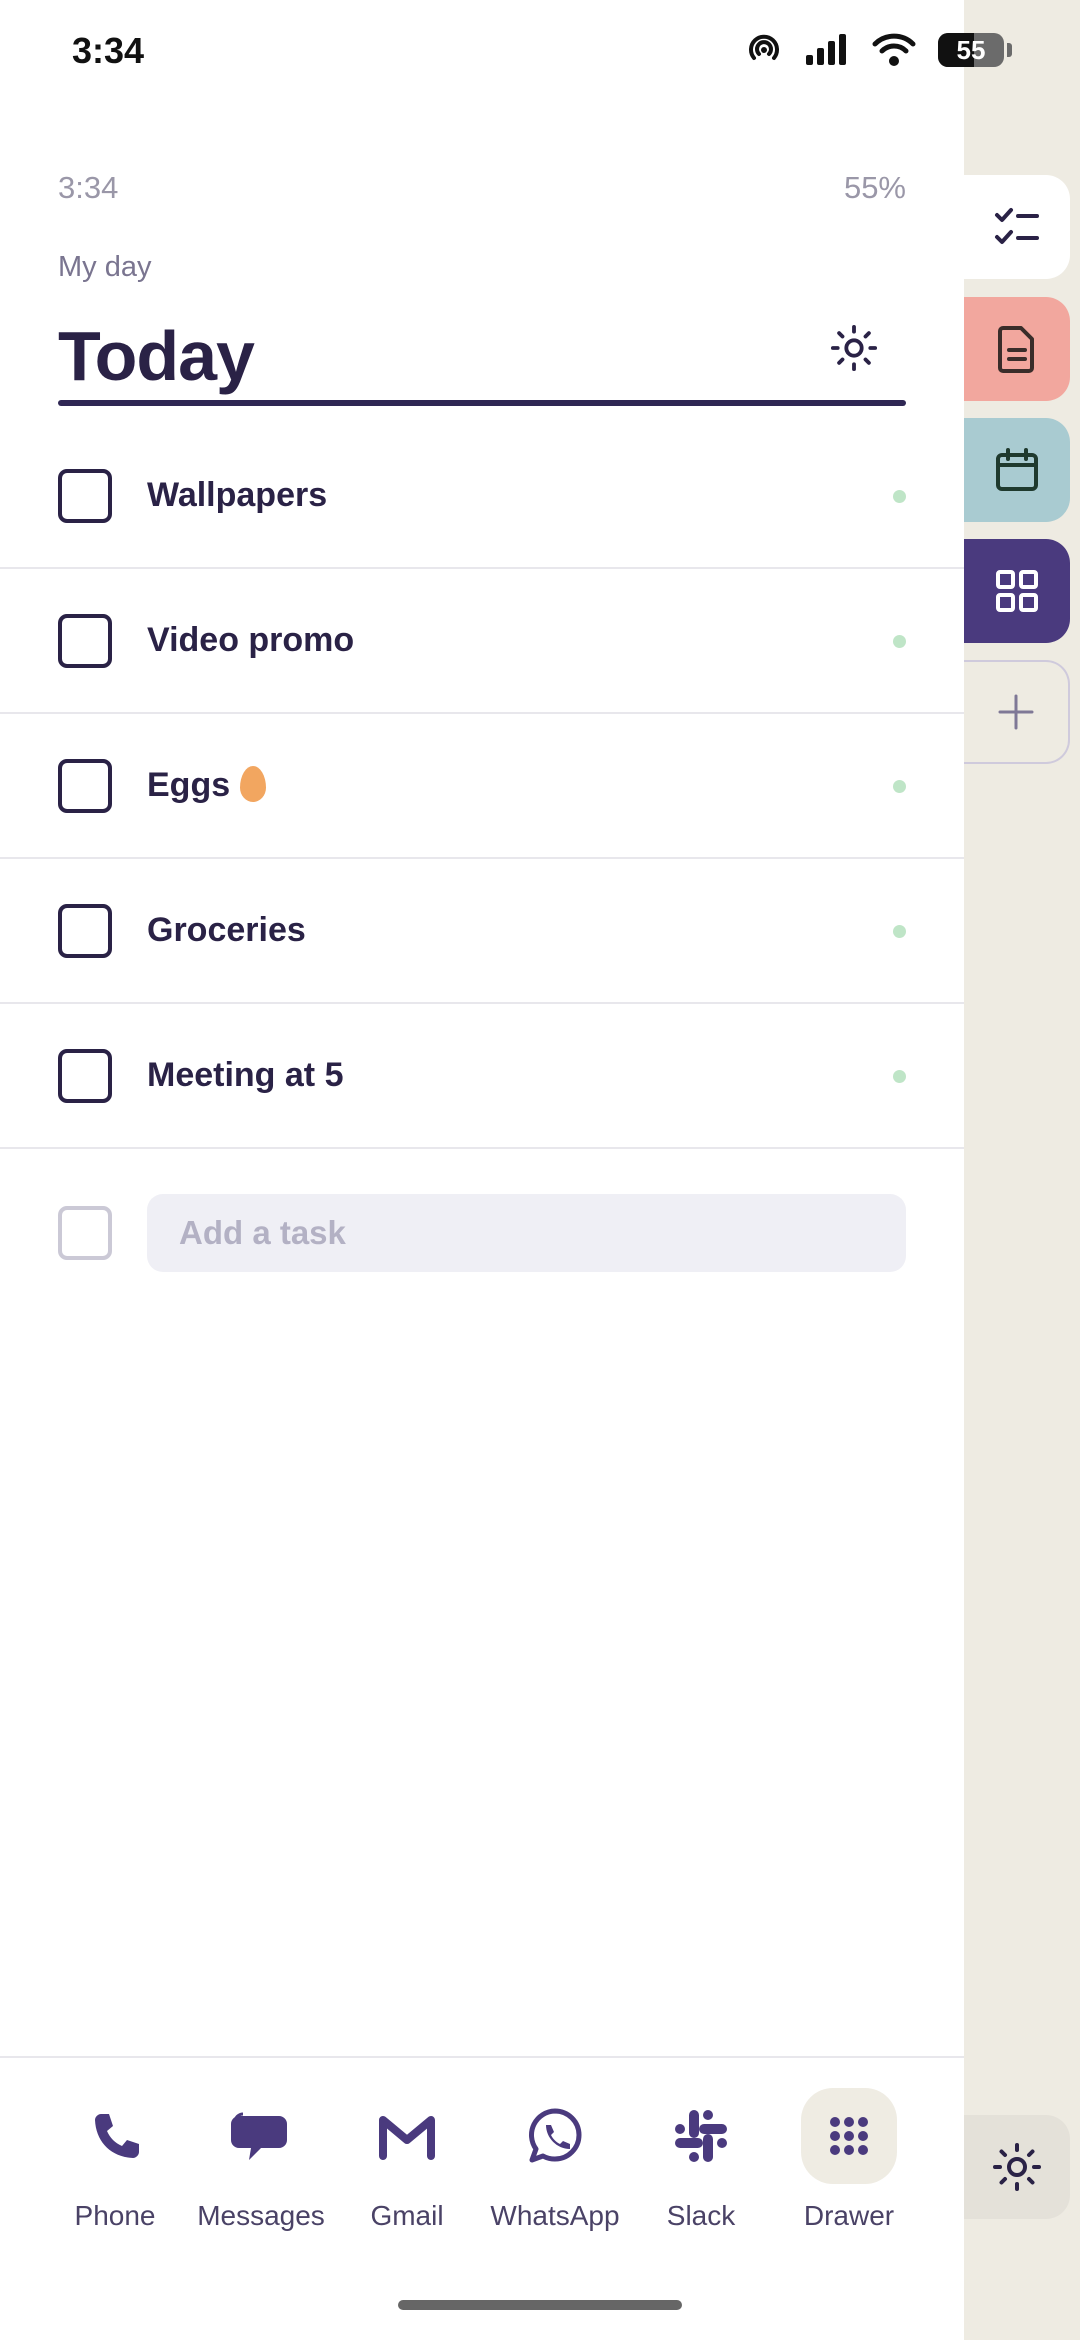 The width and height of the screenshot is (1080, 2340). I want to click on task-row: Eggs, so click(482, 786).